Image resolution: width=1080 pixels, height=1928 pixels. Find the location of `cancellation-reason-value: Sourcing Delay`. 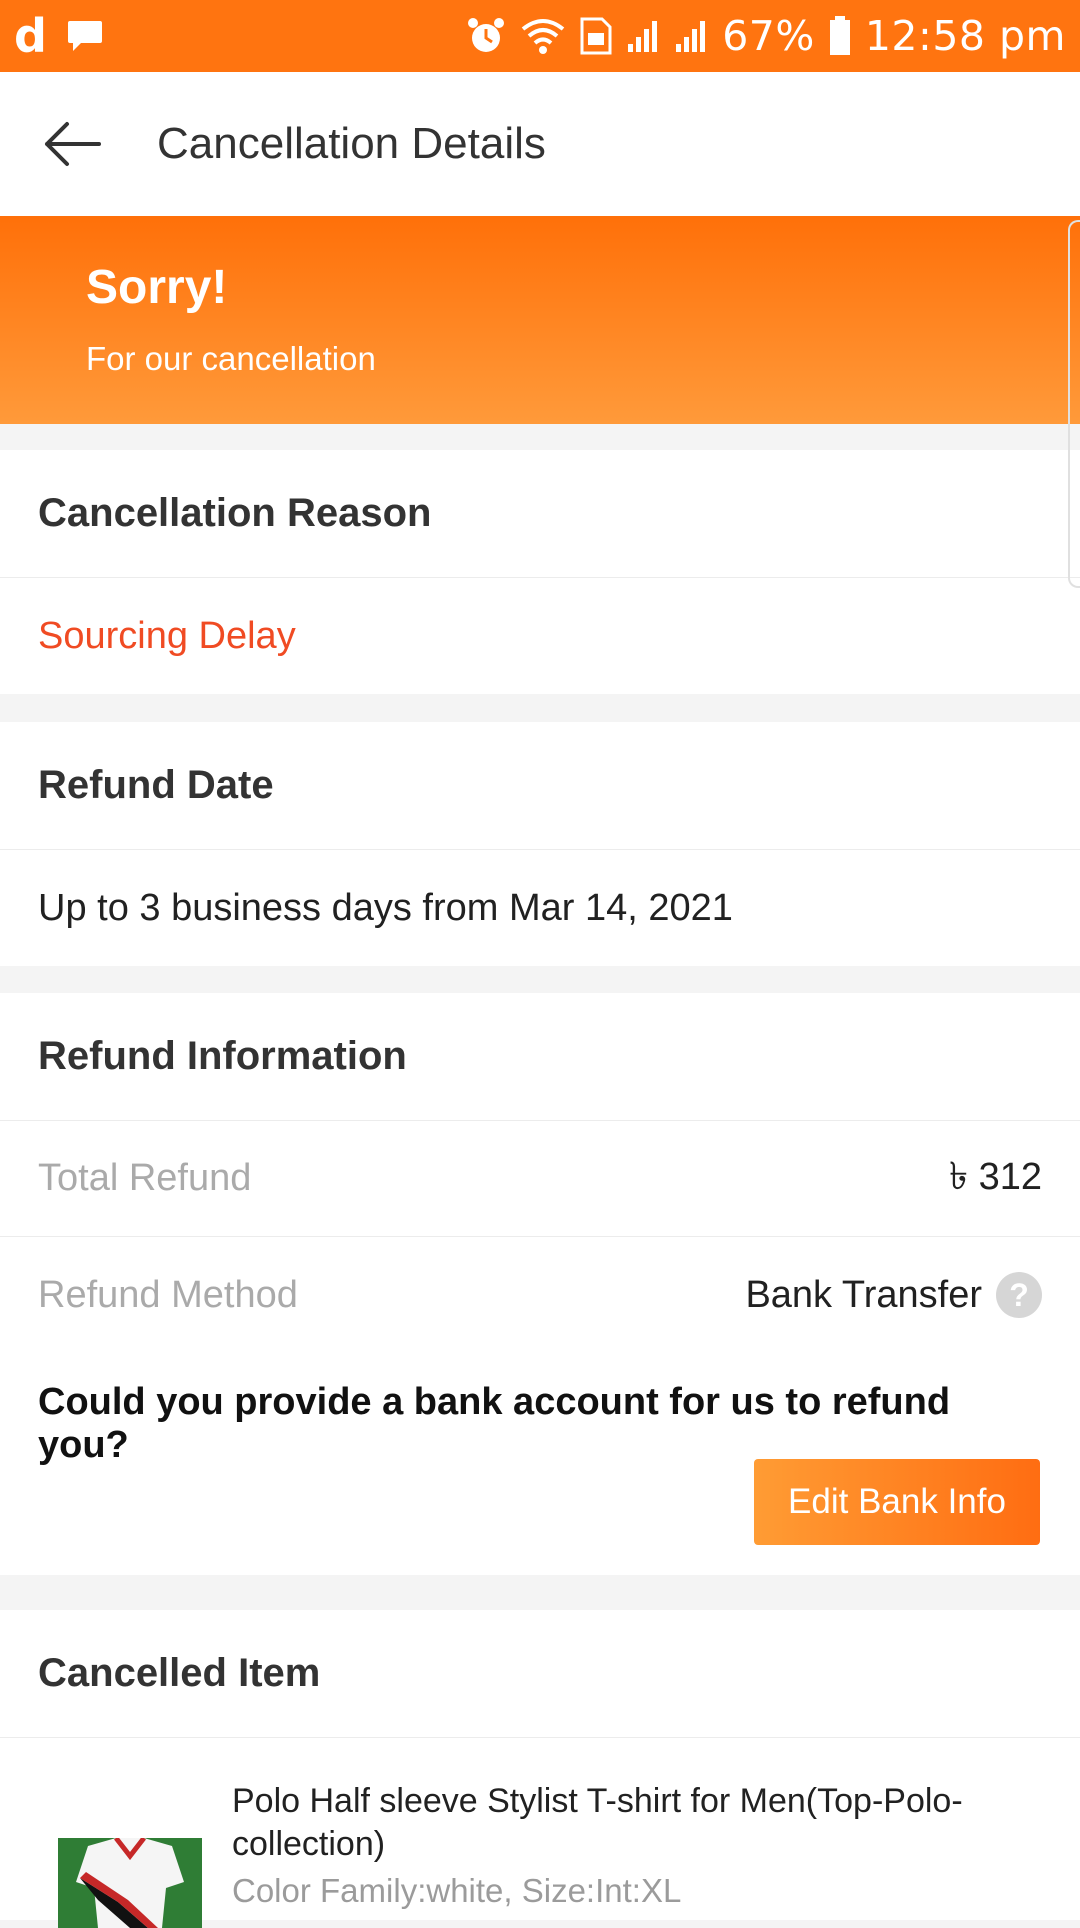

cancellation-reason-value: Sourcing Delay is located at coordinates (167, 635).